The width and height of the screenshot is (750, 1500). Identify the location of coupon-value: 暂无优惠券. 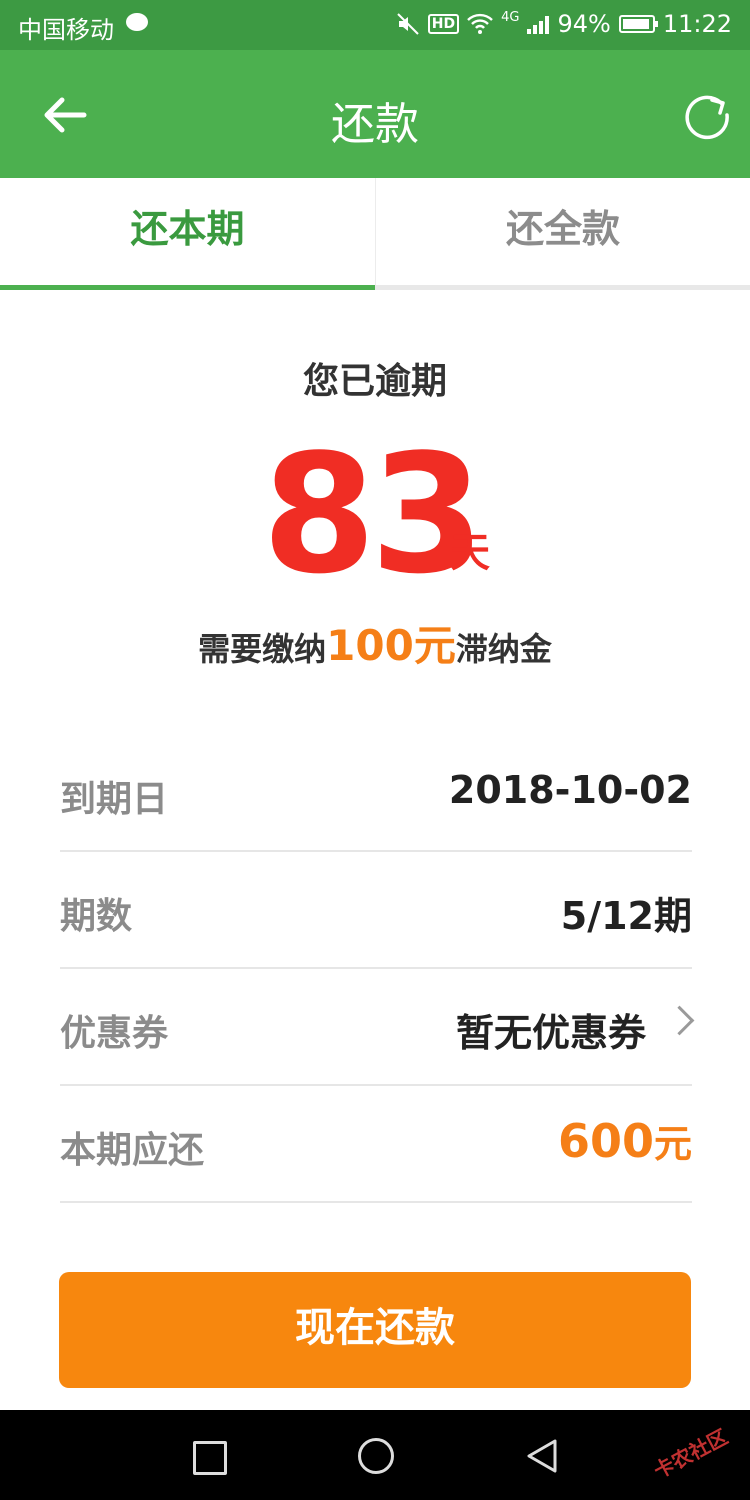
(550, 1033).